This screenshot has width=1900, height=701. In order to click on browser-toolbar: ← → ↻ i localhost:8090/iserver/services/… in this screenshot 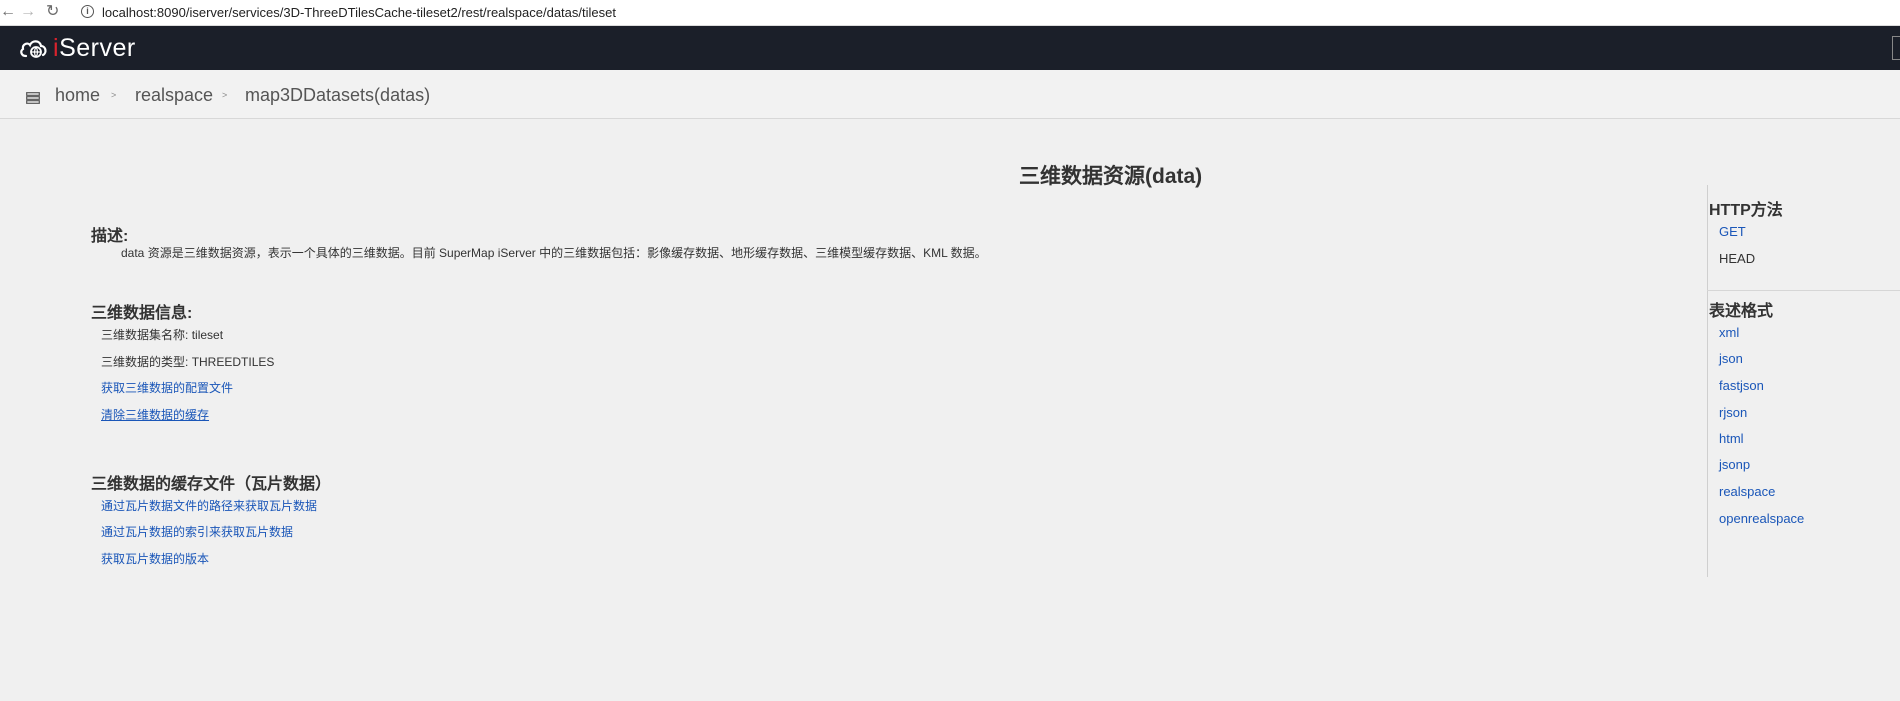, I will do `click(950, 13)`.